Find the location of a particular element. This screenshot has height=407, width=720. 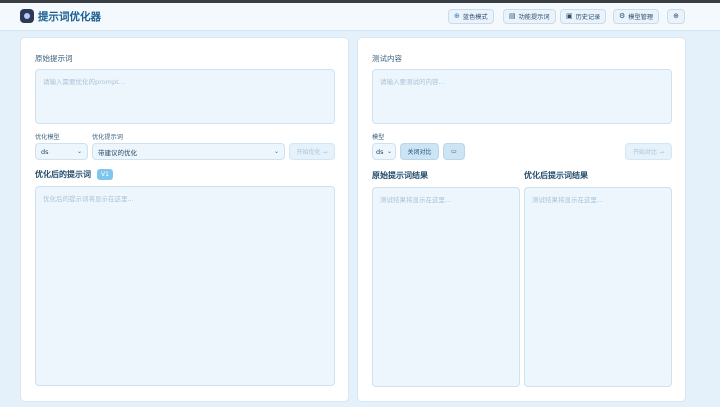

optimized-prompt-title: 优化后的提示词 is located at coordinates (63, 174).